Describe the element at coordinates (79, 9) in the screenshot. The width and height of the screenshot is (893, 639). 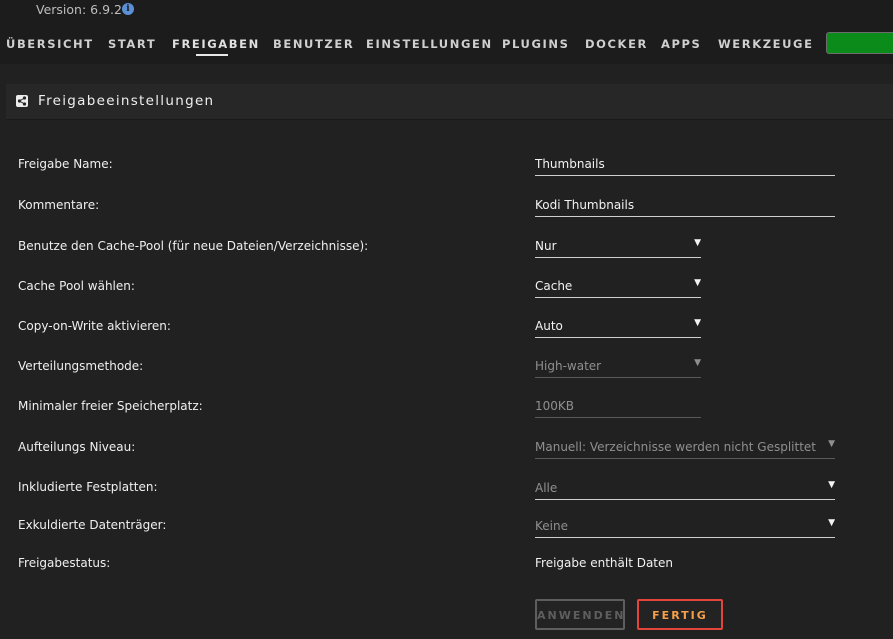
I see `version-label: Version: 6.9.2` at that location.